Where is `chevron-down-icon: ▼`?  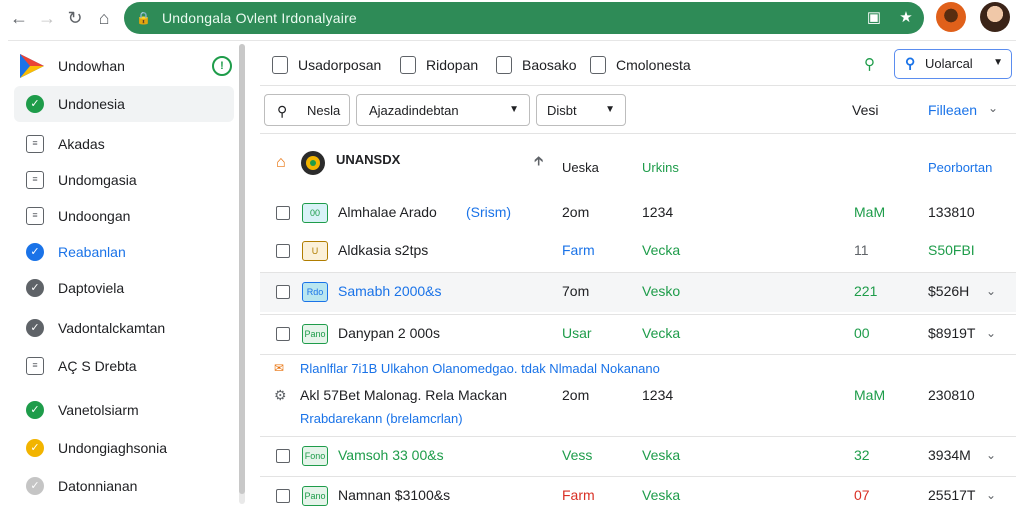 chevron-down-icon: ▼ is located at coordinates (998, 62).